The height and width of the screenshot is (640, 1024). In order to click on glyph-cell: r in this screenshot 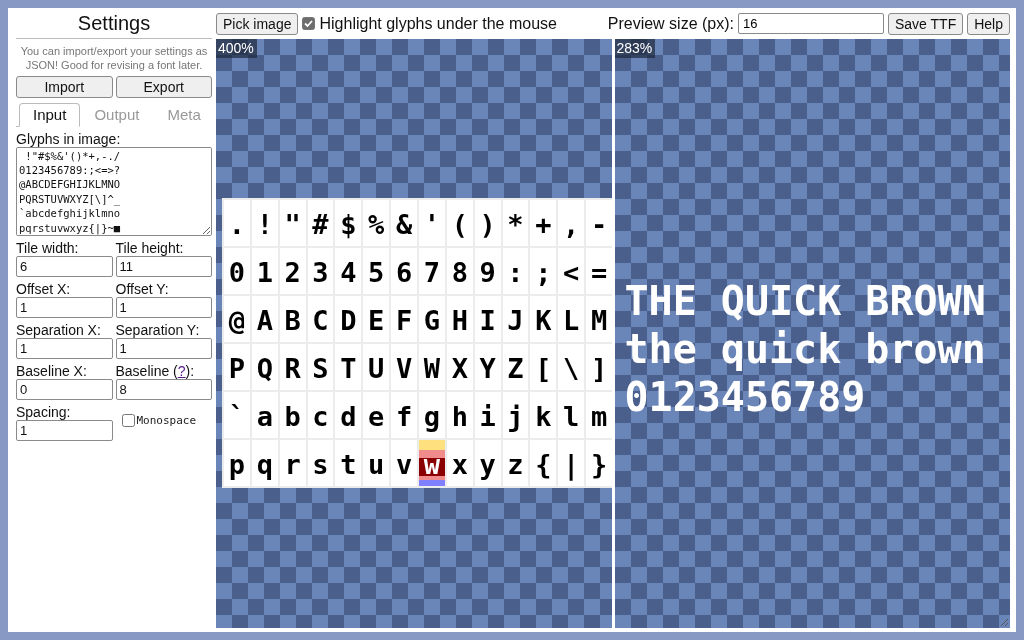, I will do `click(292, 463)`.